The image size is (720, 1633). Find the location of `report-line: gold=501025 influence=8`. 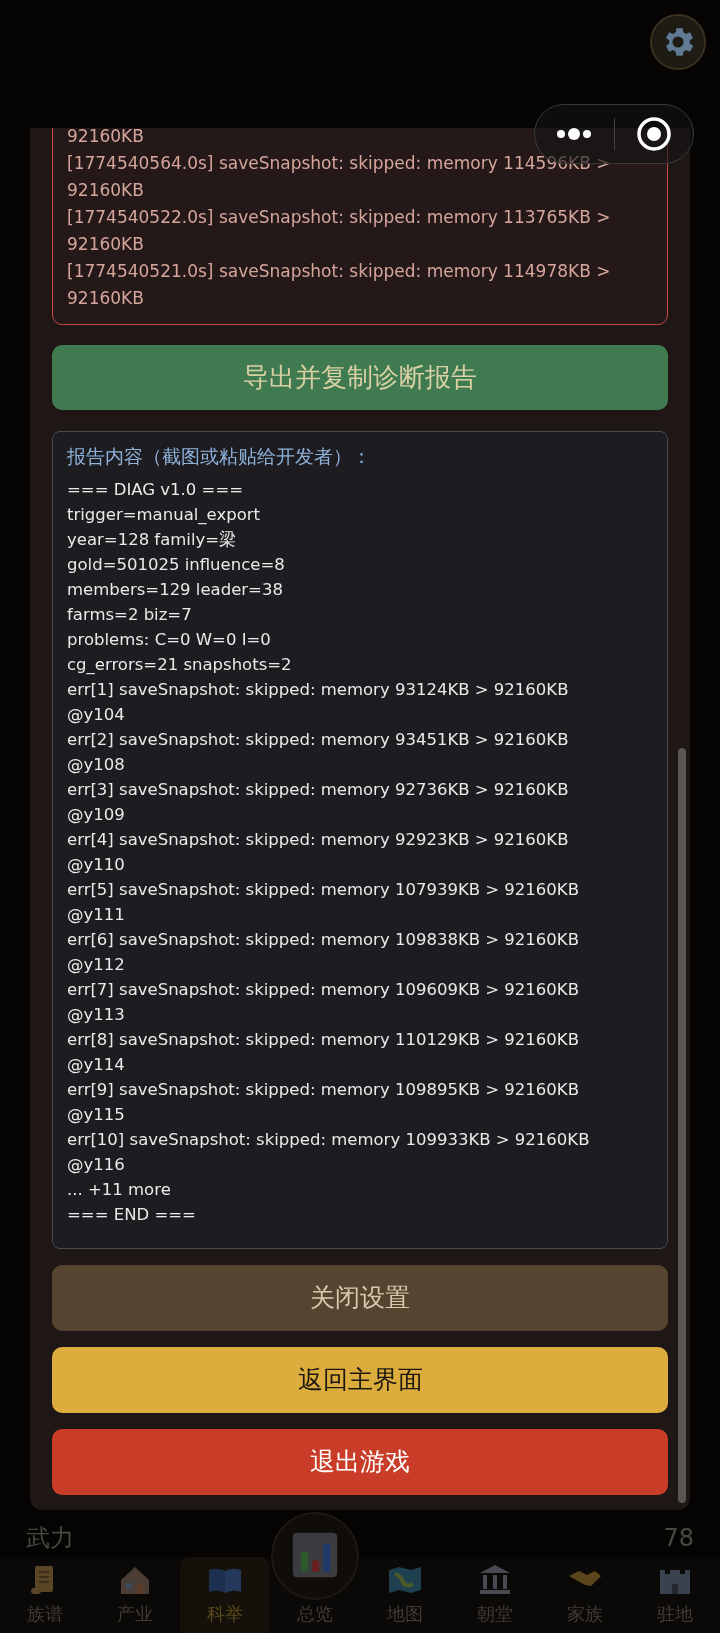

report-line: gold=501025 influence=8 is located at coordinates (176, 565).